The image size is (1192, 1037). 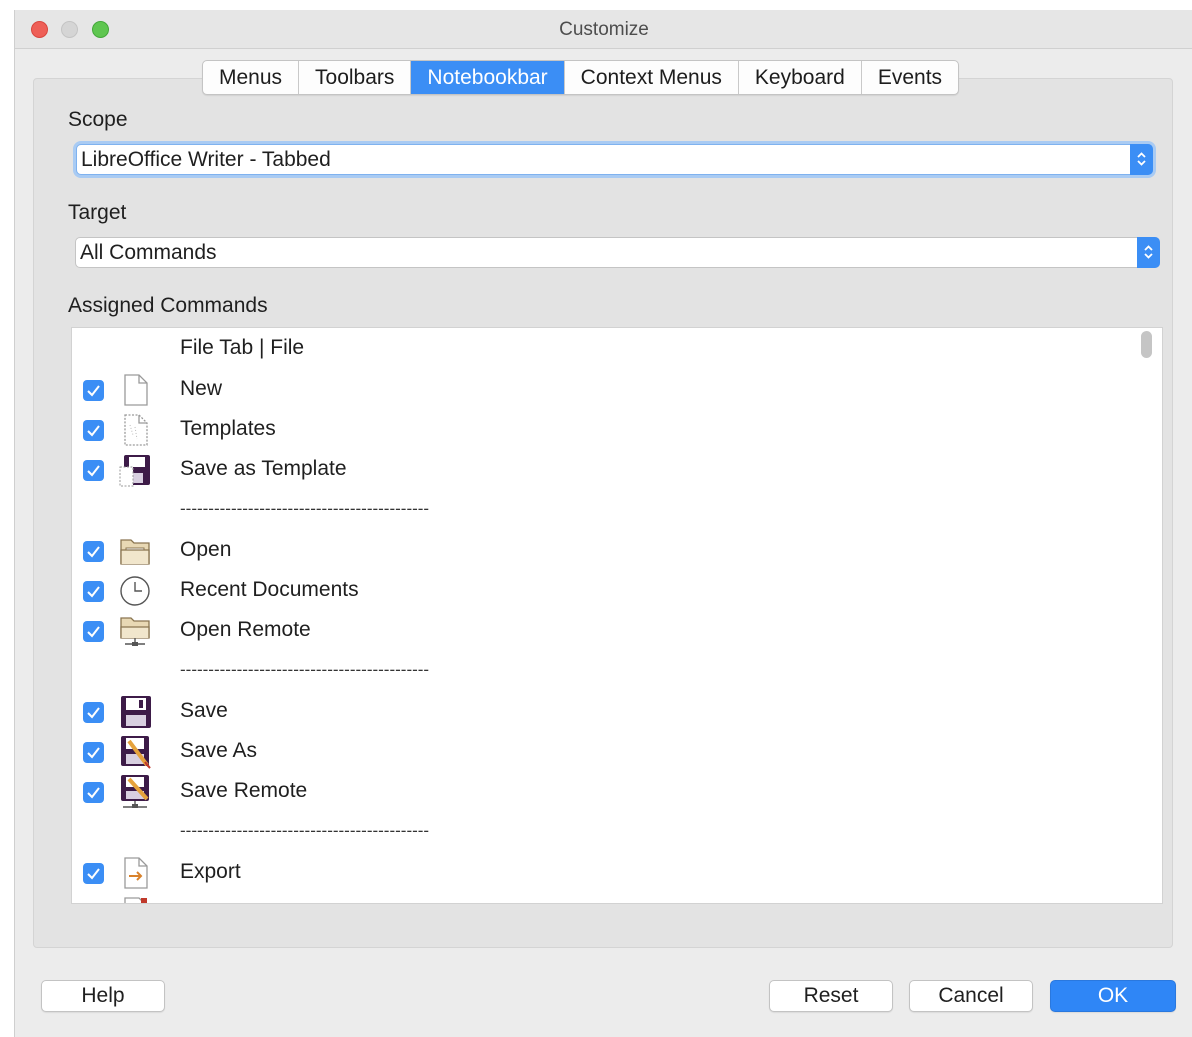 I want to click on checkbox-next-item, so click(x=93, y=903).